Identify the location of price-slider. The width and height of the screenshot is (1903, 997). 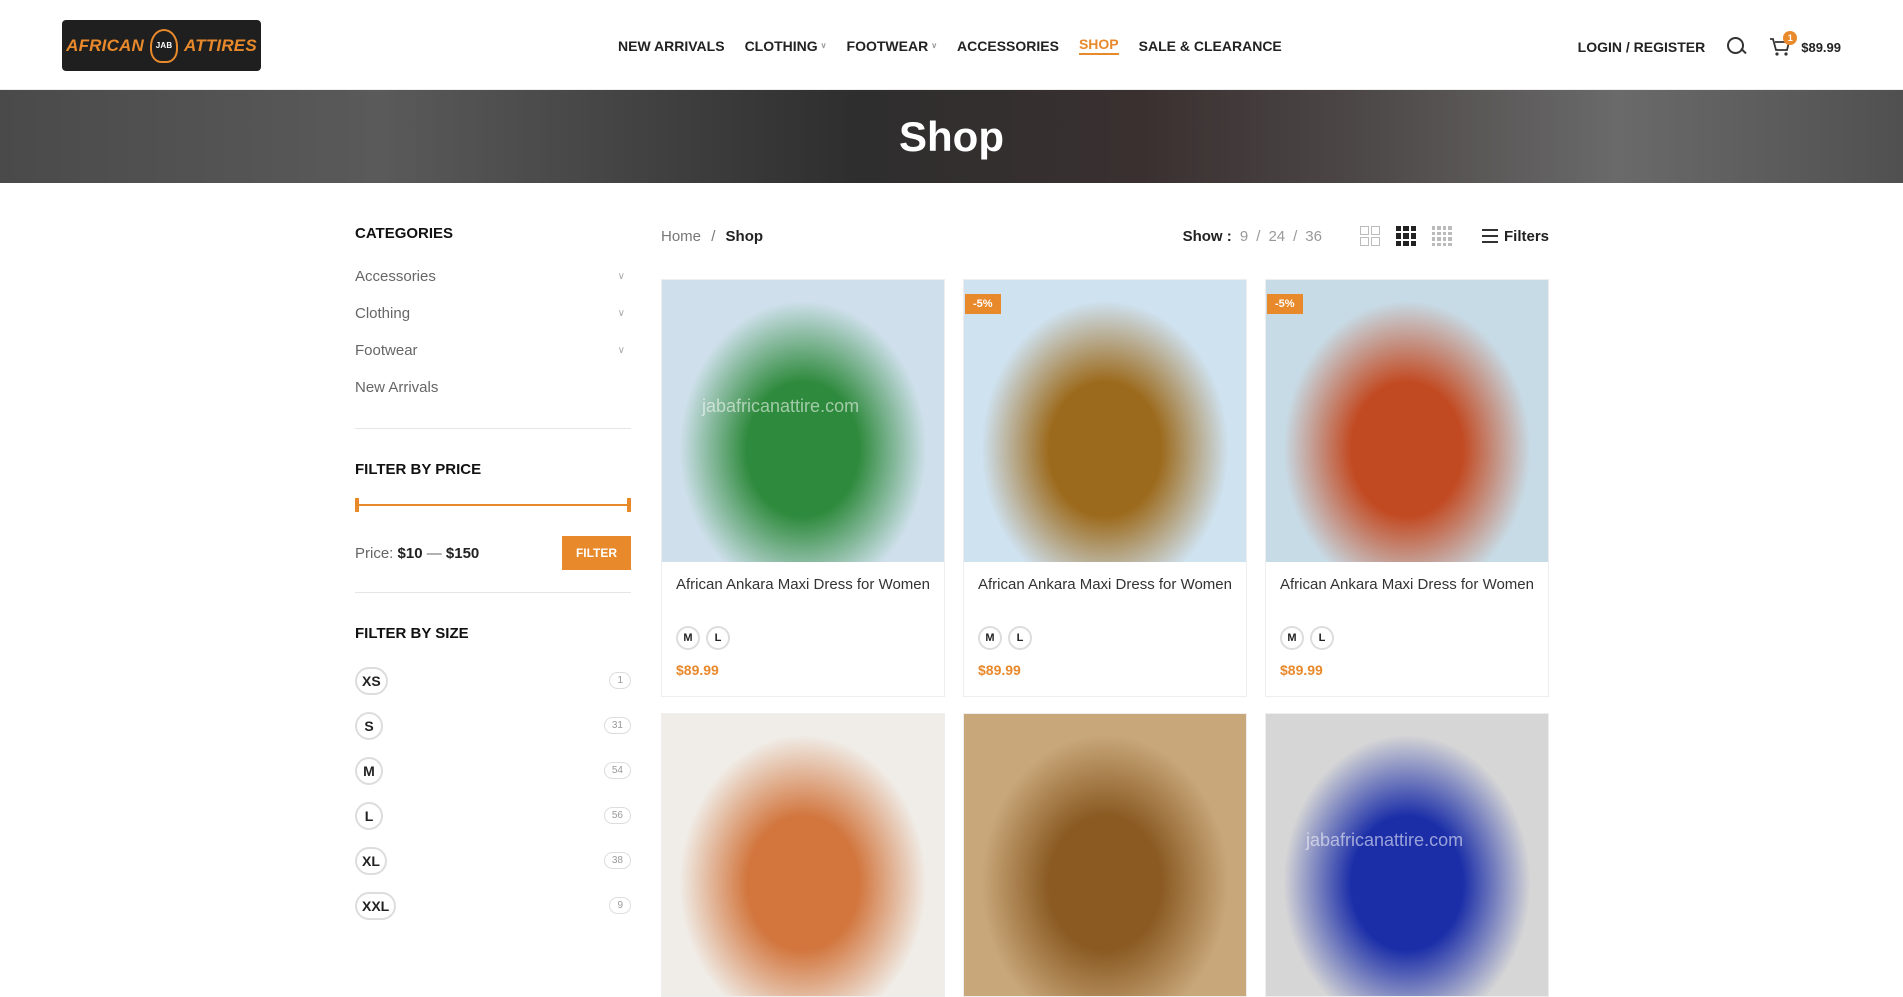
(493, 505).